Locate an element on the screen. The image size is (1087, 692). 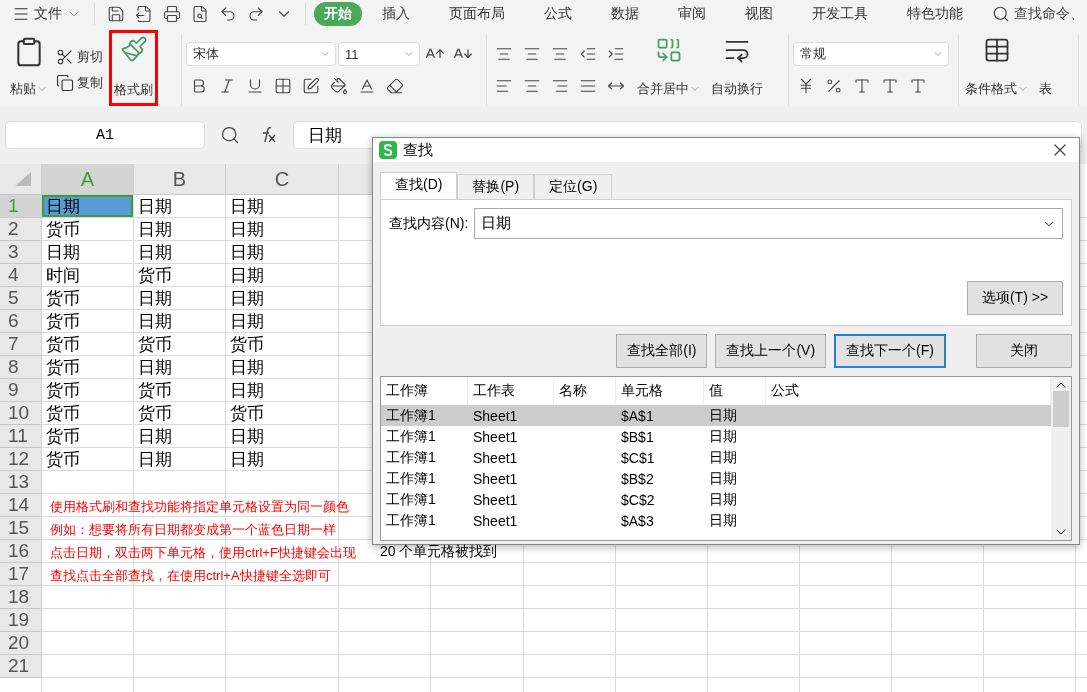
find-button: 查找下一个(F) is located at coordinates (890, 351).